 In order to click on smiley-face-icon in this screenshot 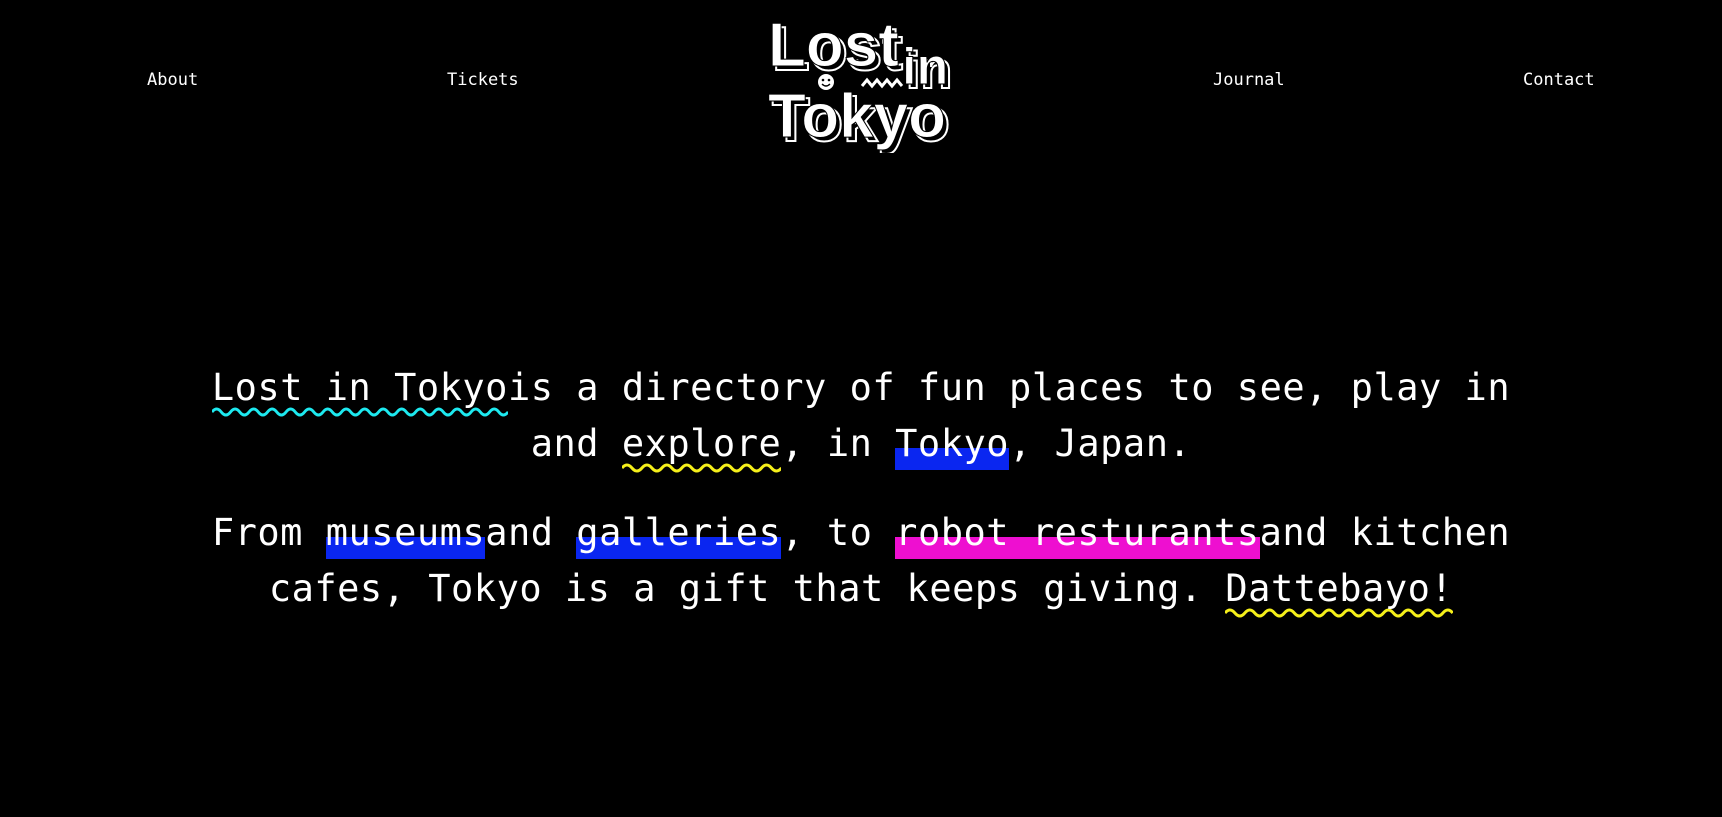, I will do `click(826, 82)`.